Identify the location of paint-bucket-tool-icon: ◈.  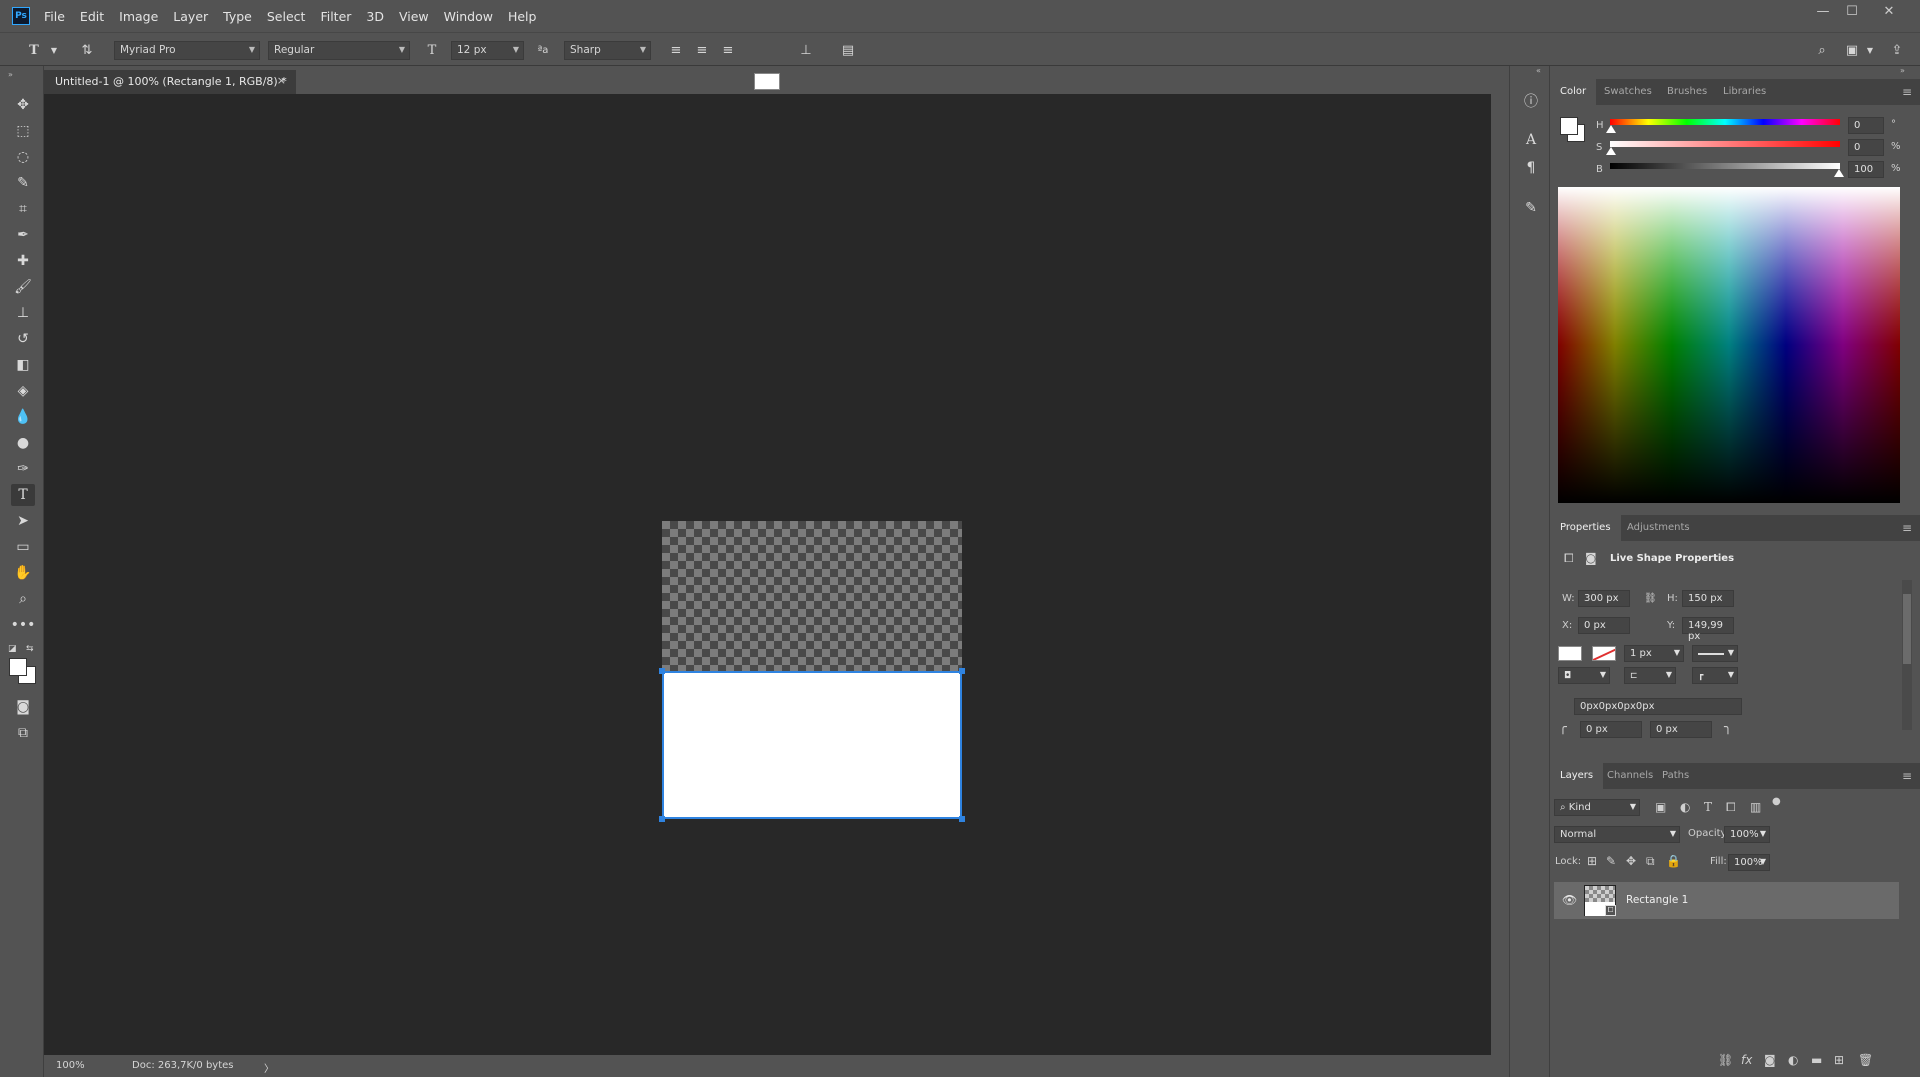
(23, 391).